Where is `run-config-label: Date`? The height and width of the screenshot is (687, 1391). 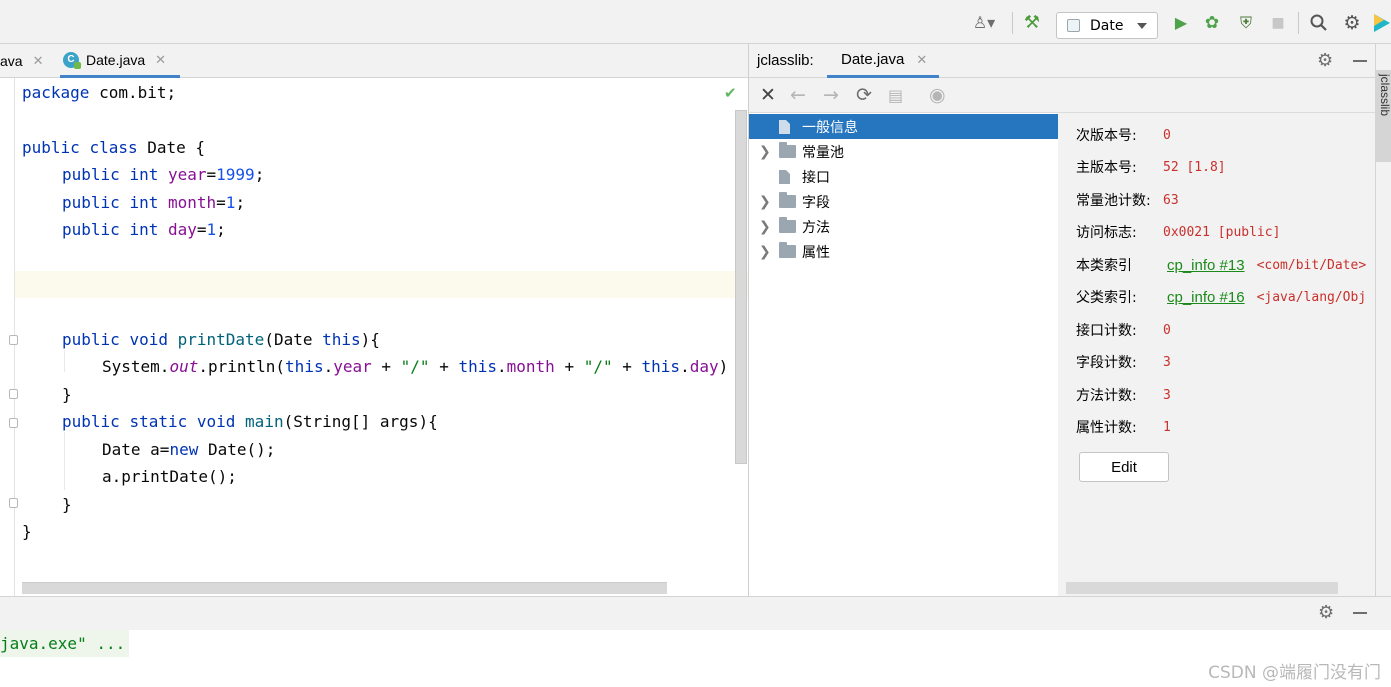
run-config-label: Date is located at coordinates (1107, 25).